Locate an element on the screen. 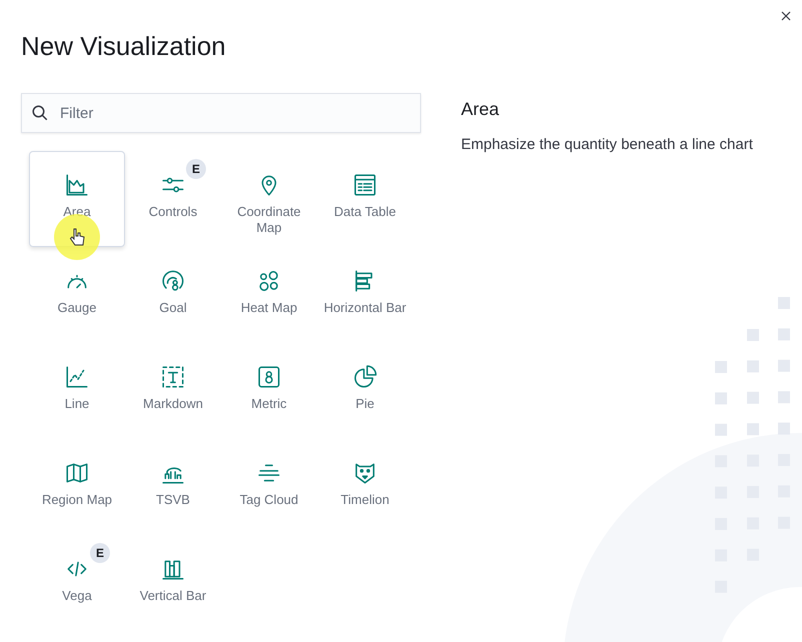 This screenshot has height=642, width=802. visualization-type-card: Metric is located at coordinates (269, 388).